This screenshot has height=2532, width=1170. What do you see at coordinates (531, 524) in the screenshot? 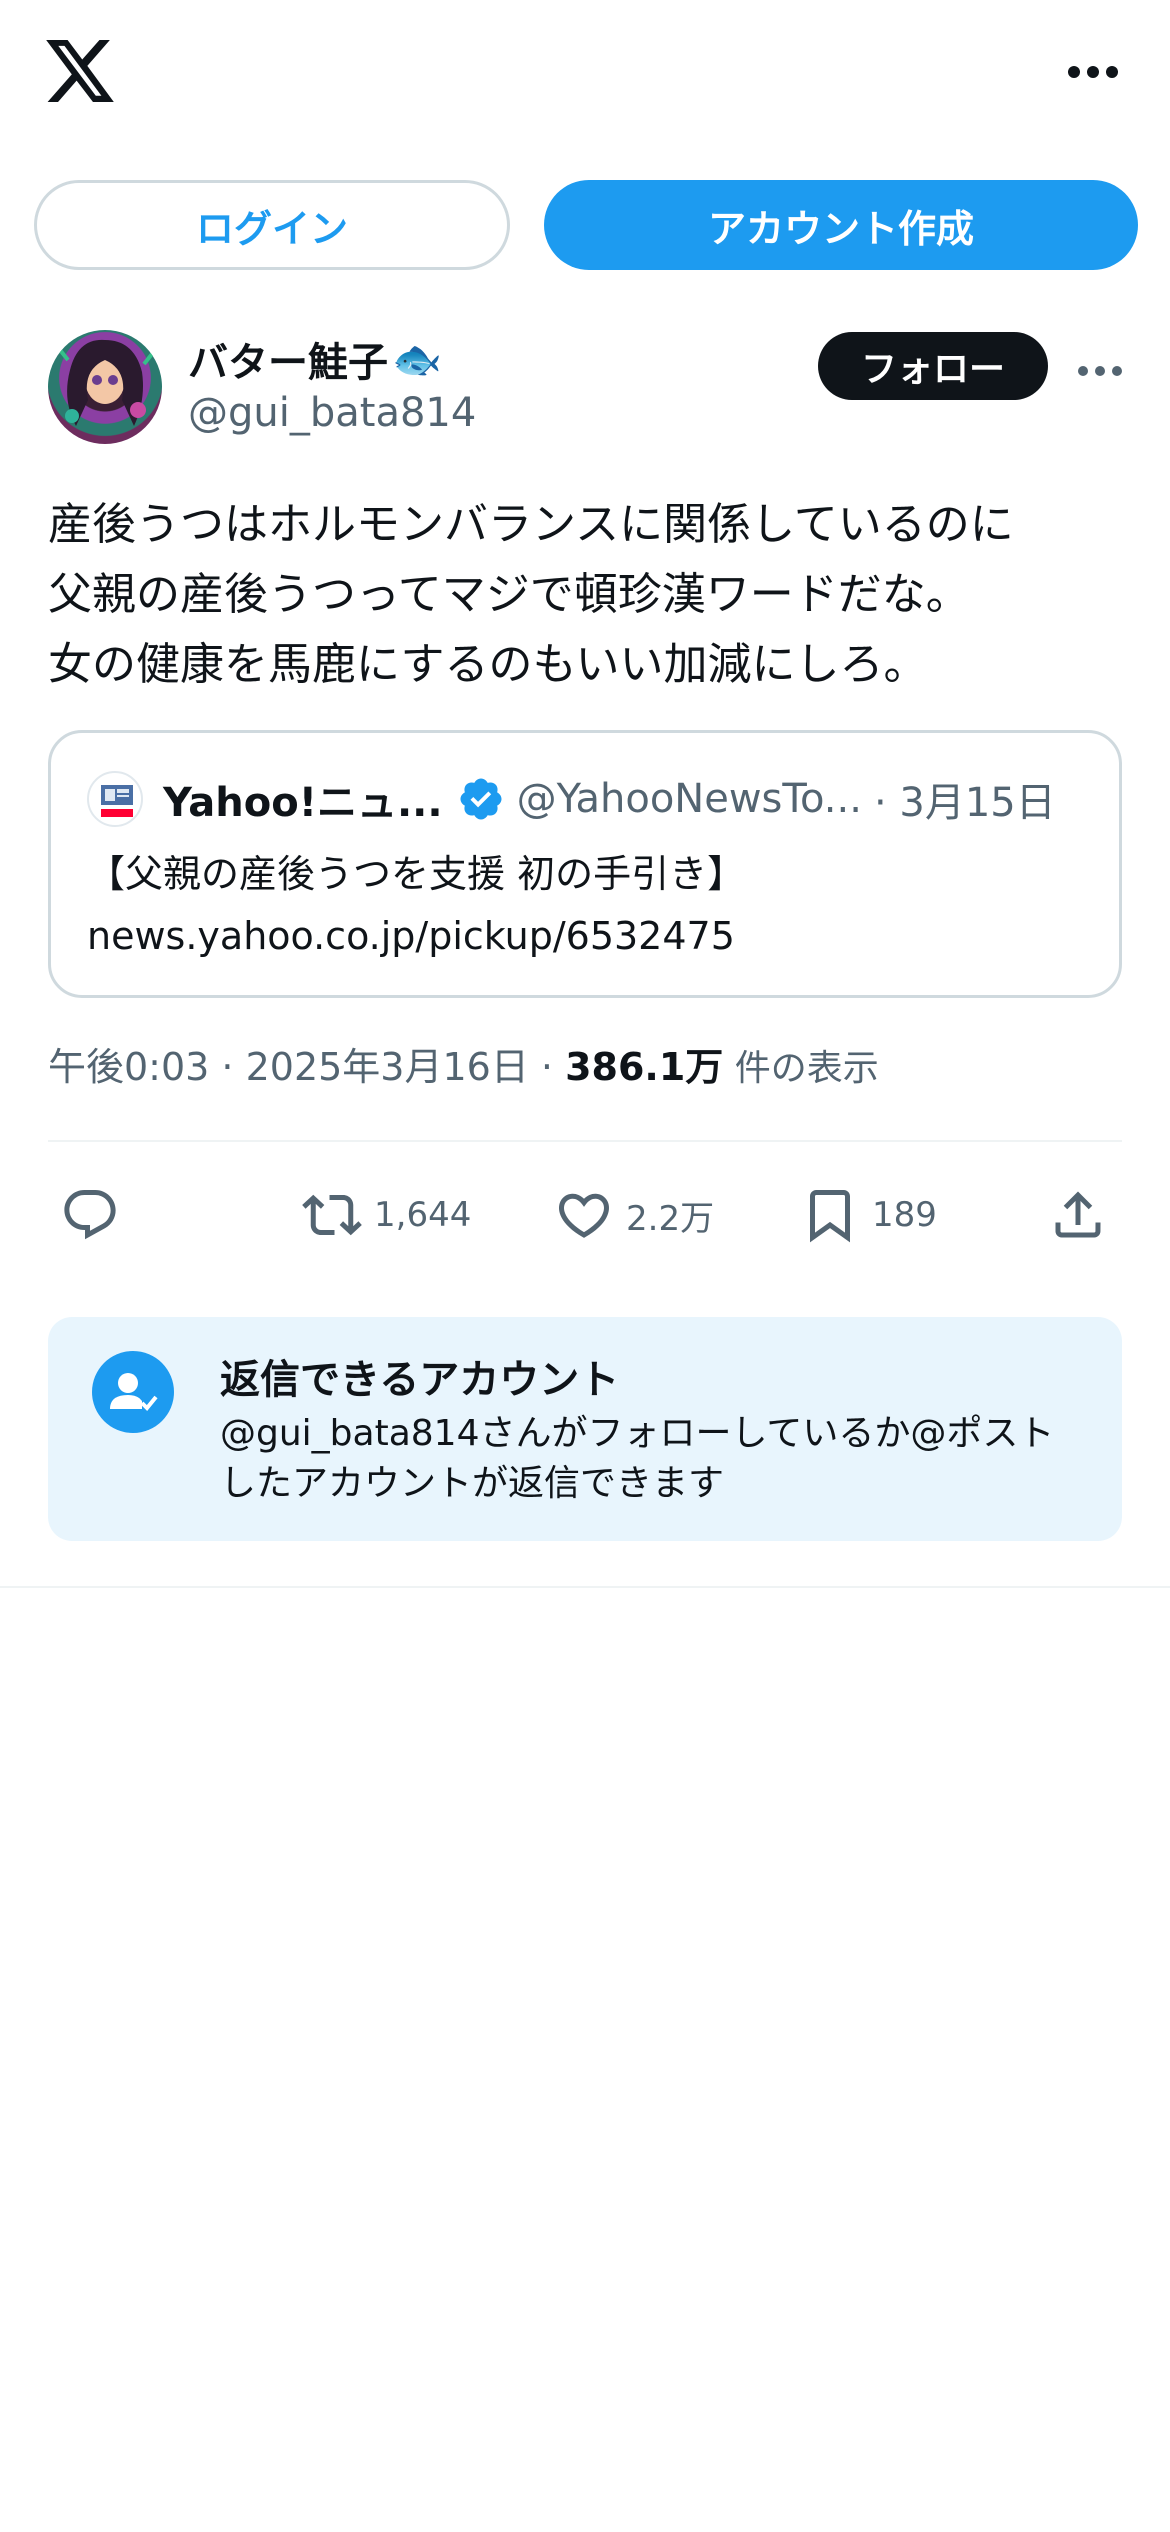
I see `post-text-line: 産後うつはホルモンバランスに関係しているのに` at bounding box center [531, 524].